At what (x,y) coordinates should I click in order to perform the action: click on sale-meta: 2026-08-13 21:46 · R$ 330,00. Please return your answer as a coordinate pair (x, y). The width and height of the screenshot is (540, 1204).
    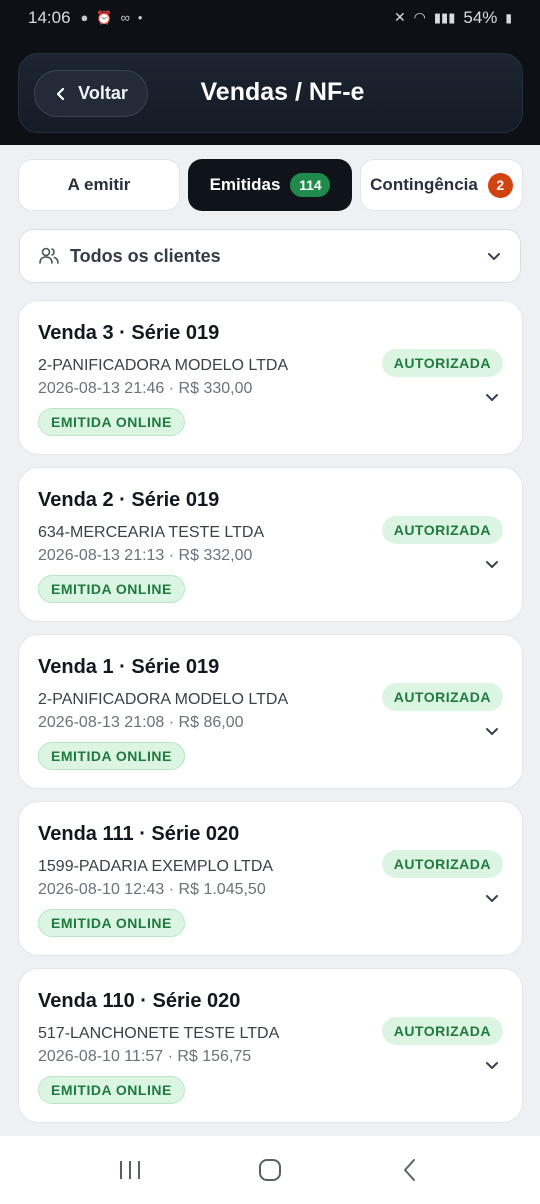
    Looking at the image, I should click on (145, 388).